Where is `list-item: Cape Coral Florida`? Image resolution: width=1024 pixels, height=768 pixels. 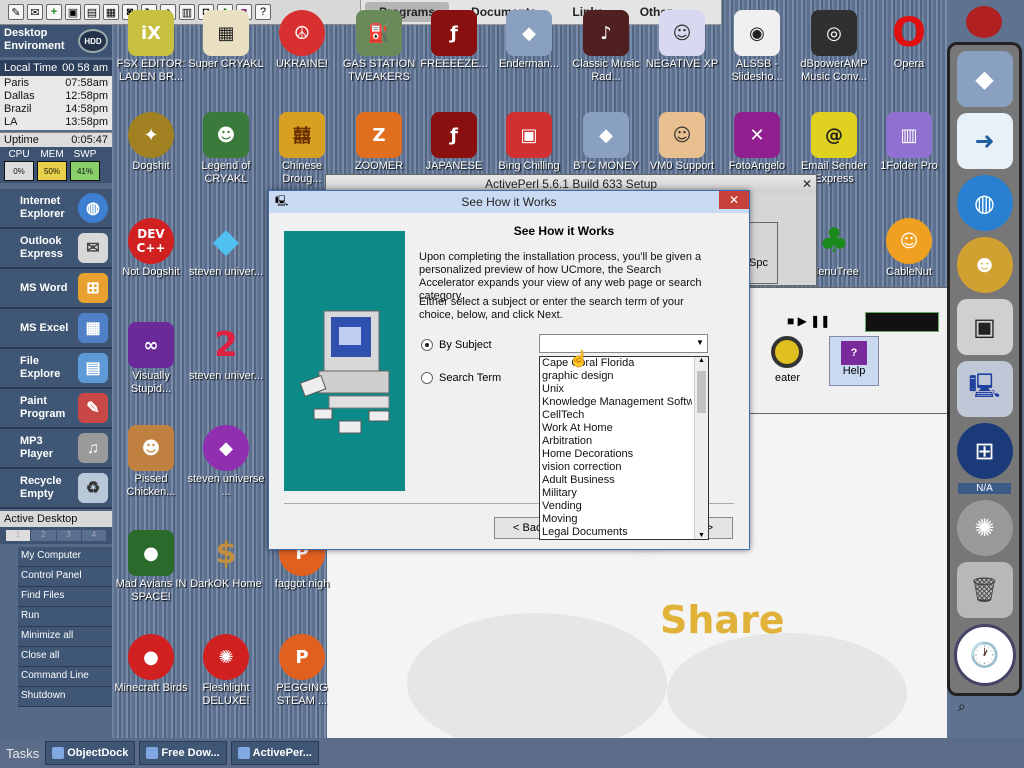 list-item: Cape Coral Florida is located at coordinates (617, 363).